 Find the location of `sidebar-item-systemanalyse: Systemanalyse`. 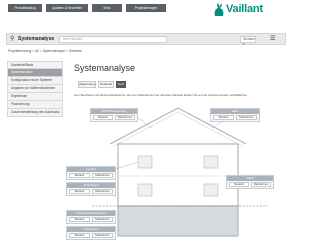

sidebar-item-systemanalyse: Systemanalyse is located at coordinates (35, 73).